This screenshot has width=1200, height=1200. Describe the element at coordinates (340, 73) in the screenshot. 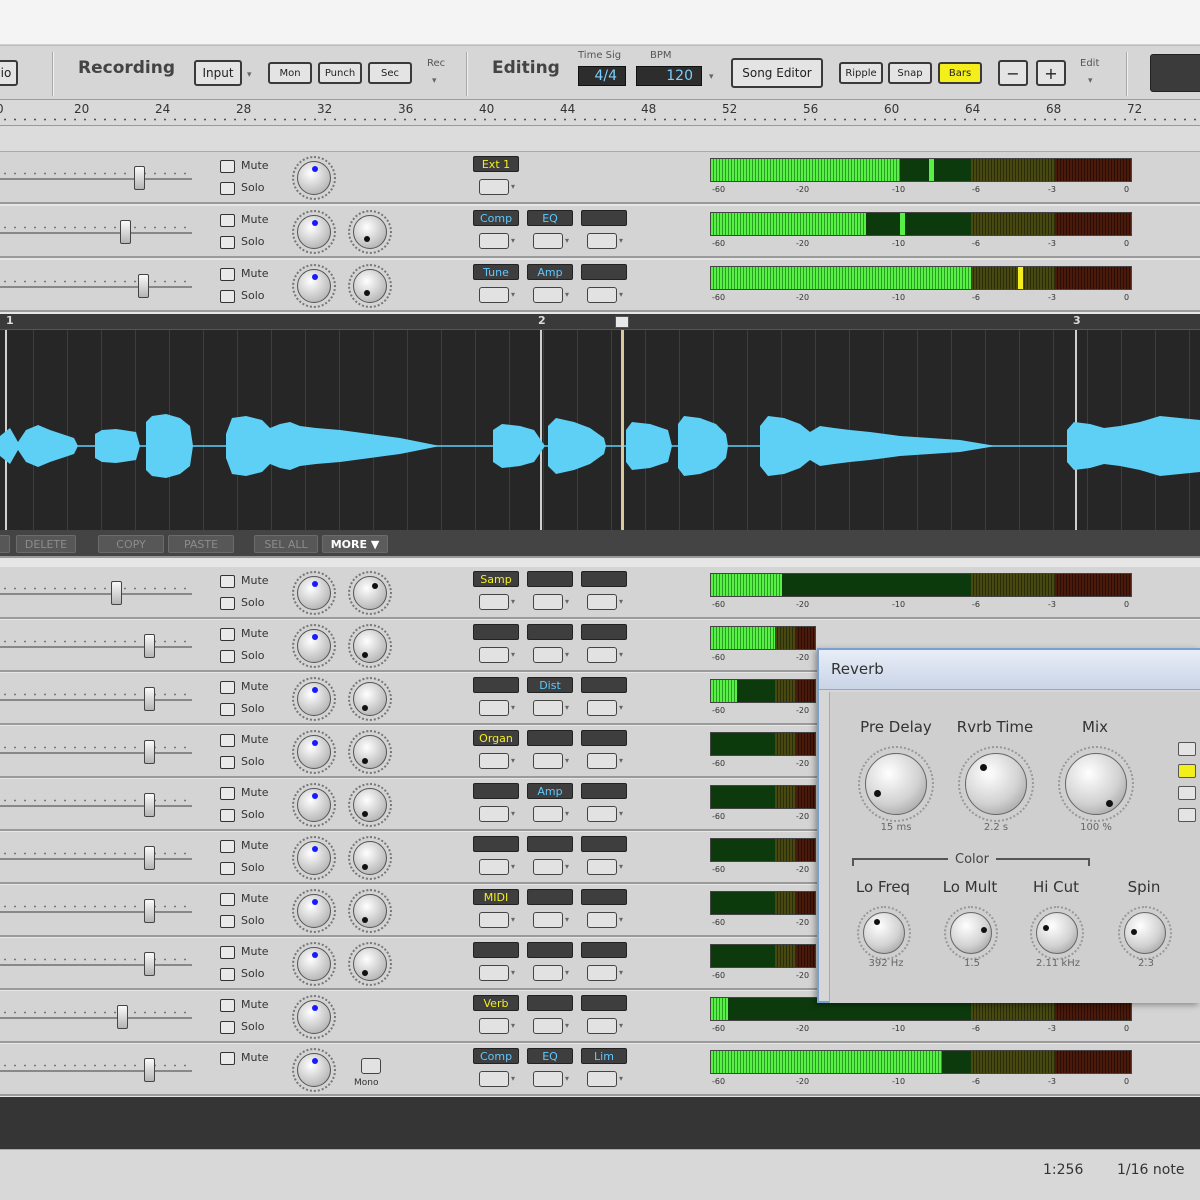

I see `punch-button: Punch` at that location.